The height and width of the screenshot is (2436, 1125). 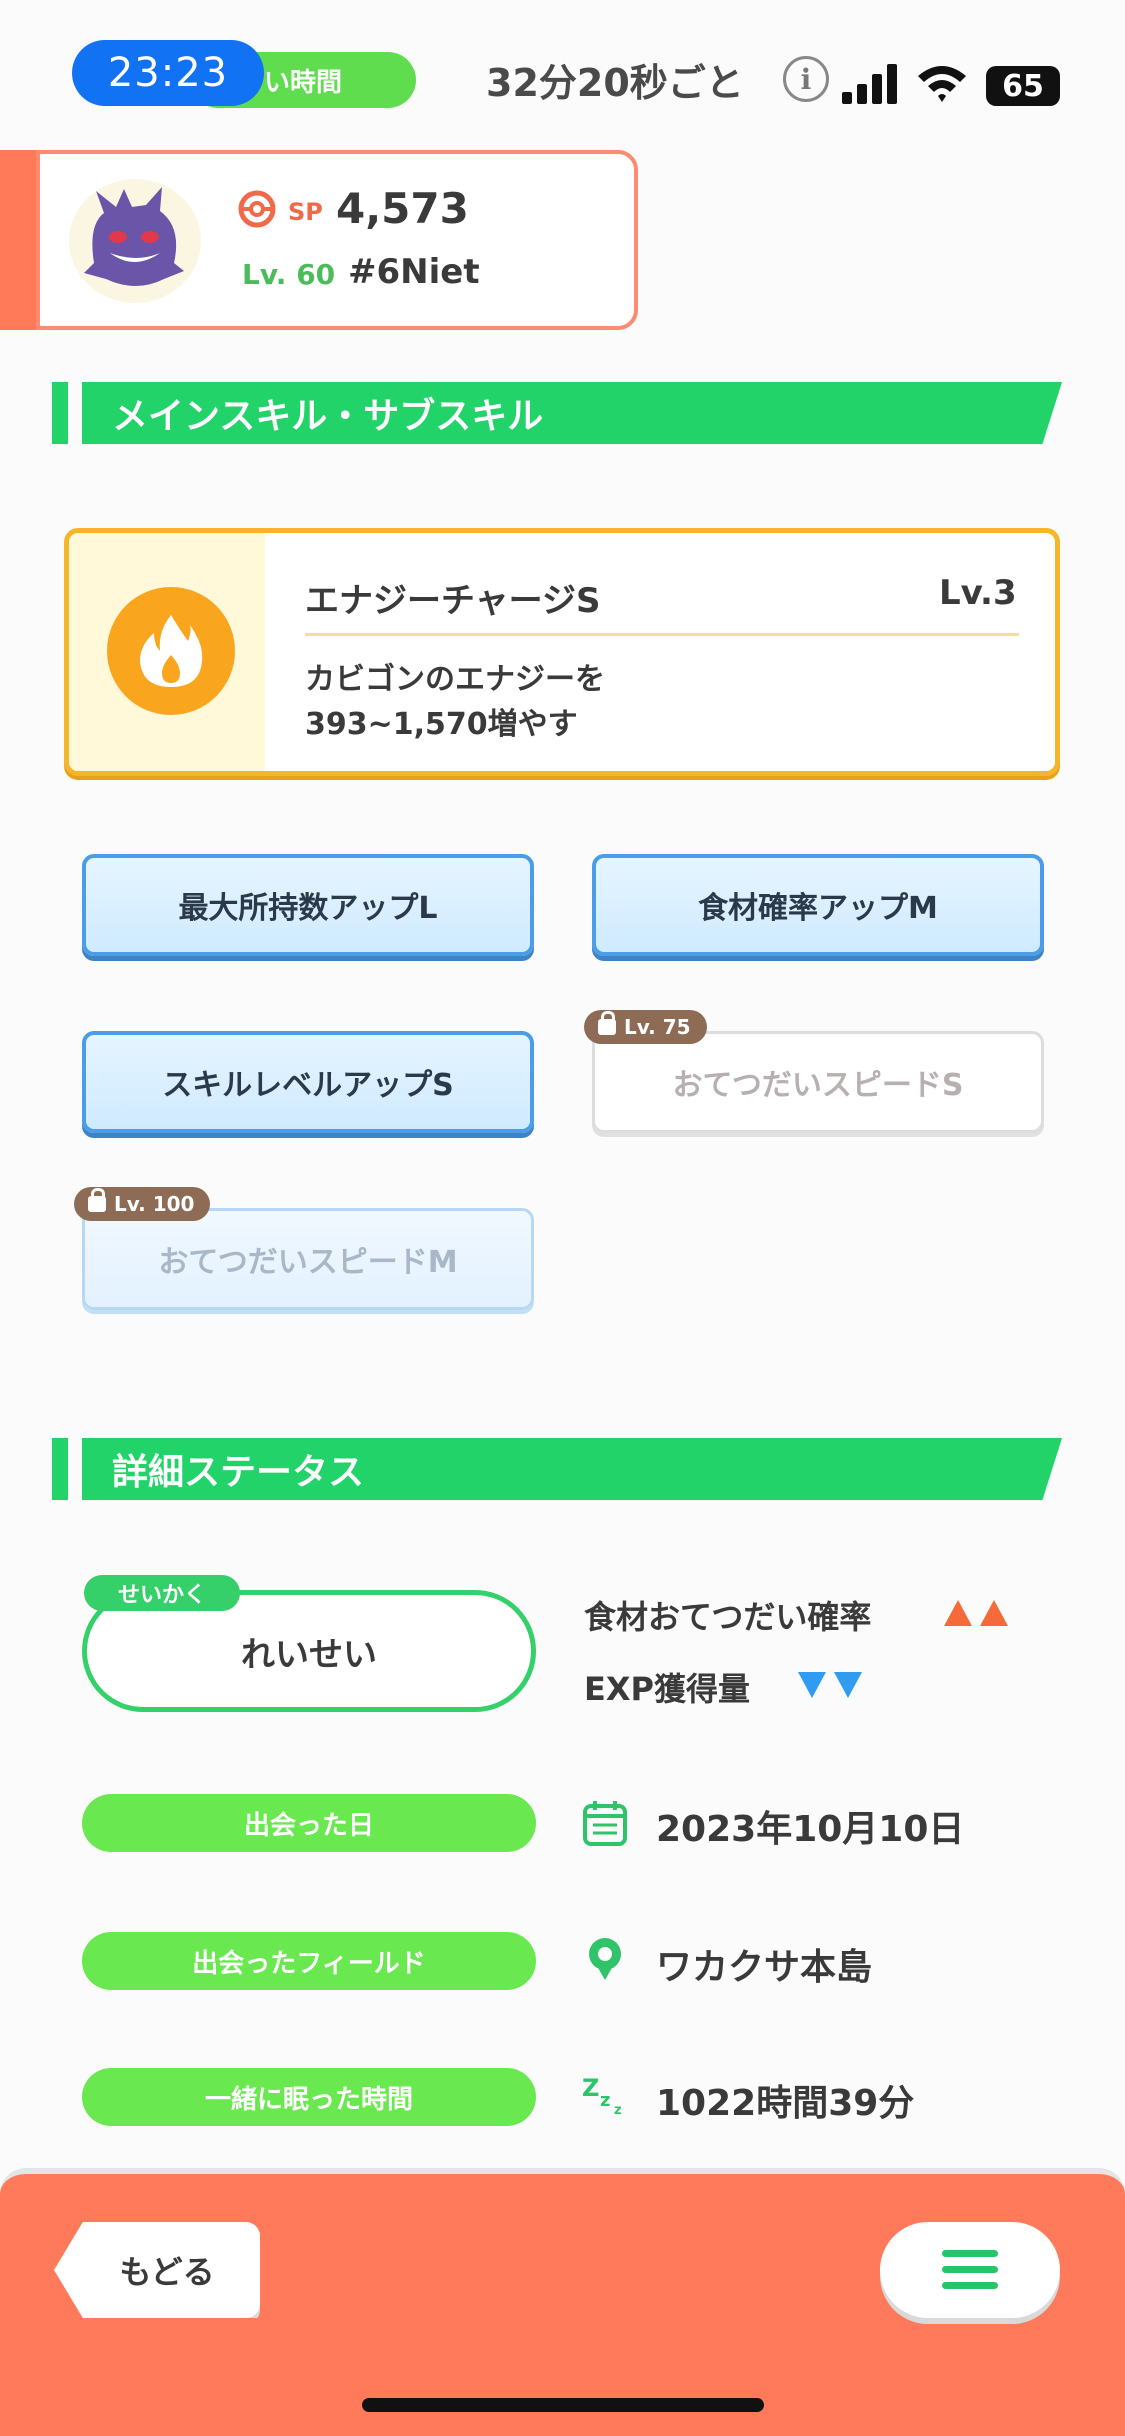 I want to click on divider, so click(x=662, y=634).